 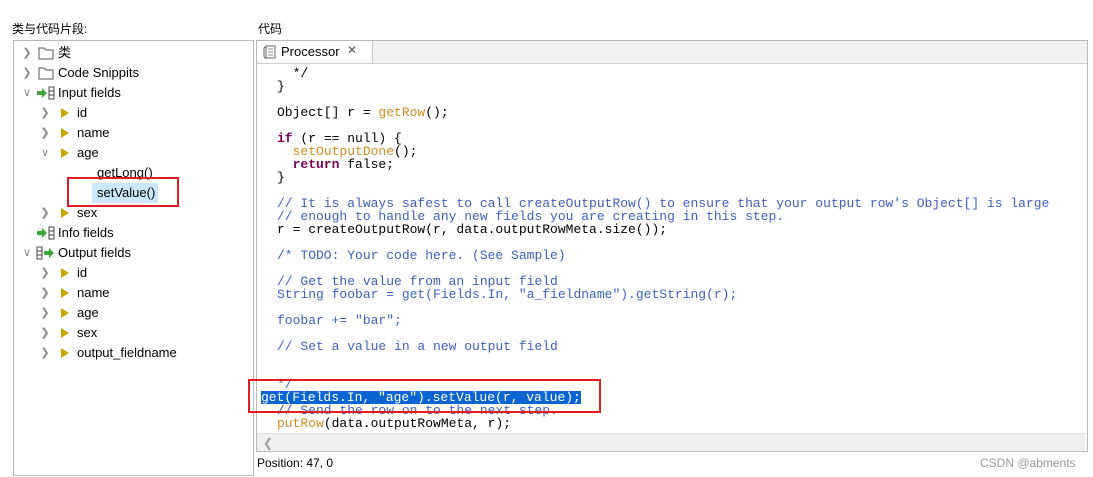 I want to click on tree-item-input-fields: ∨ Input fields, so click(x=132, y=93).